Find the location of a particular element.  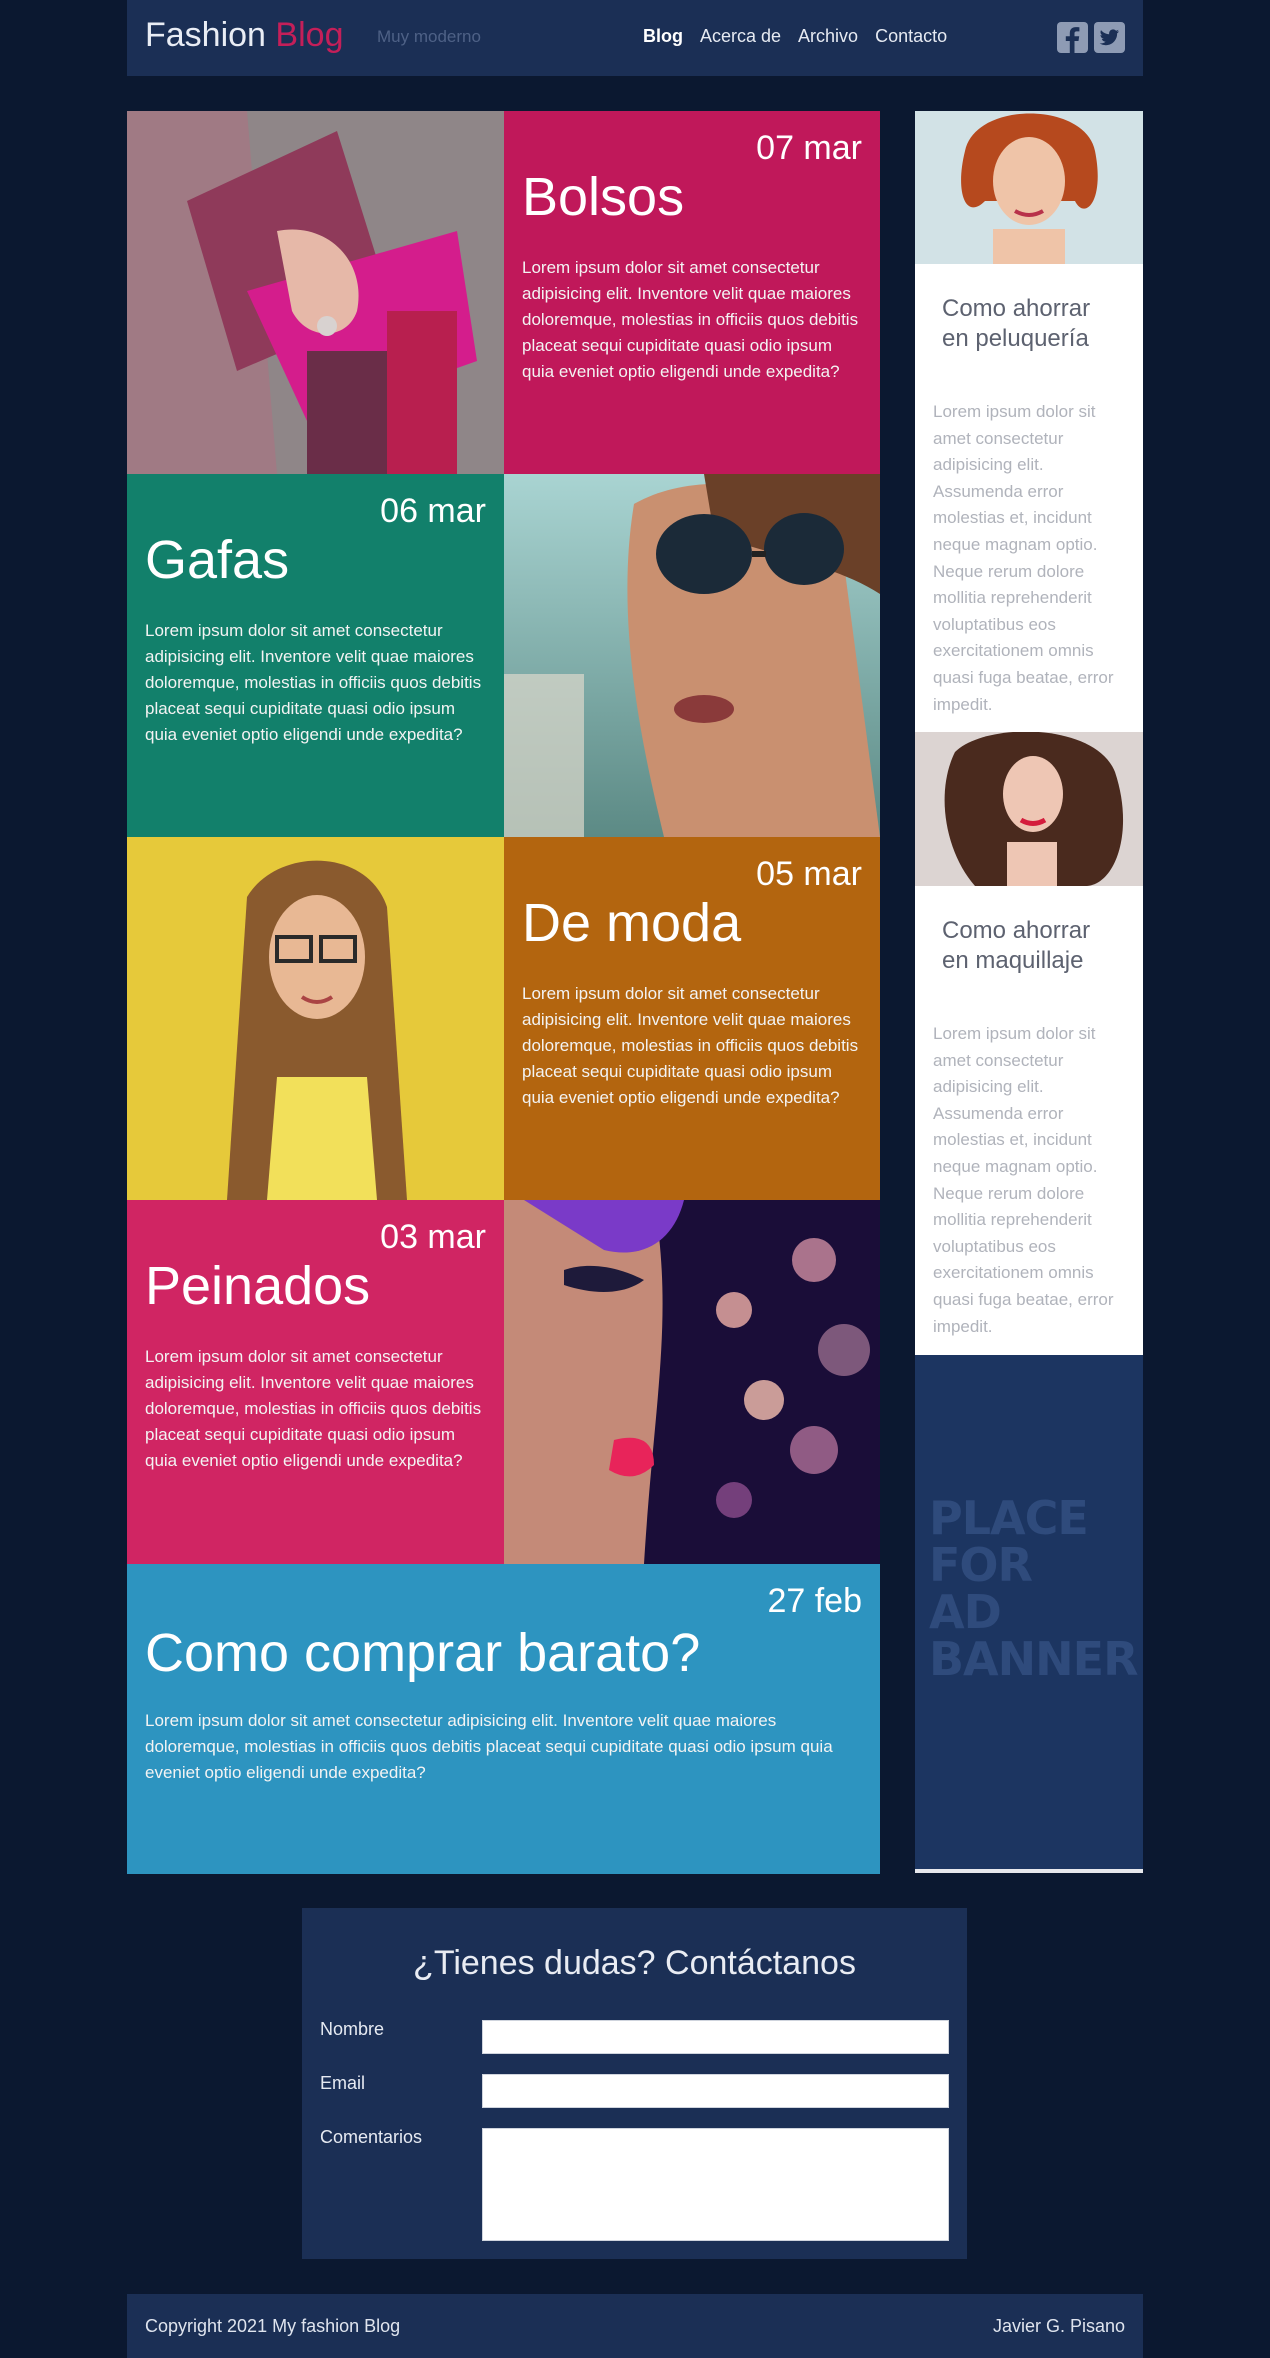

nav-blog: Blog is located at coordinates (663, 36).